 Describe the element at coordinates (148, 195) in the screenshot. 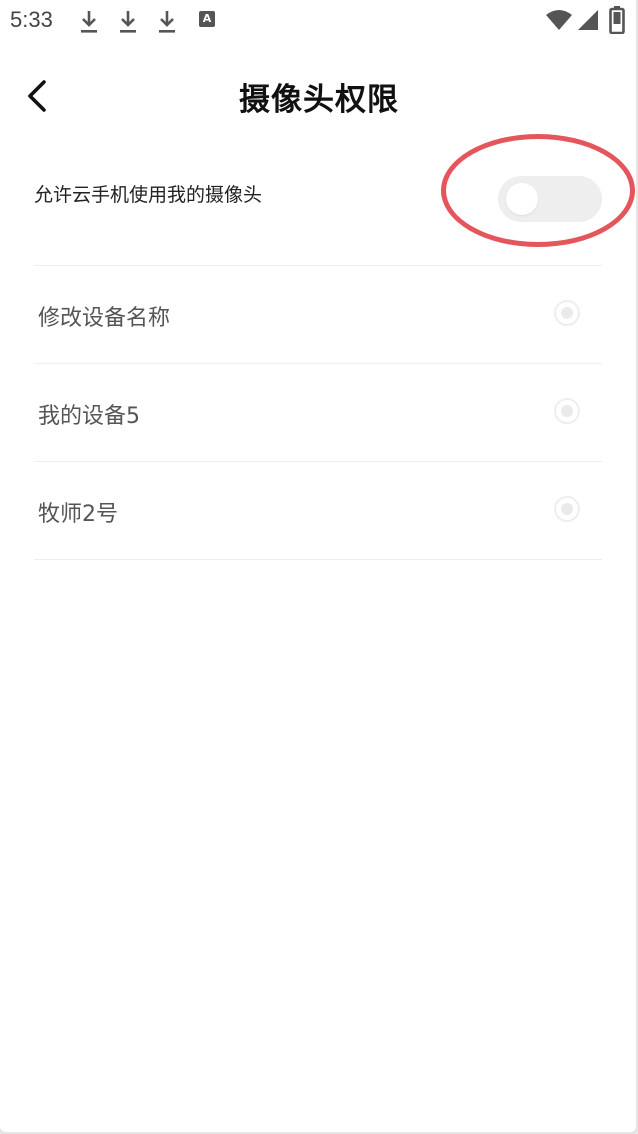

I see `camera-permission-label: 允许云手机使用我的摄像头` at that location.